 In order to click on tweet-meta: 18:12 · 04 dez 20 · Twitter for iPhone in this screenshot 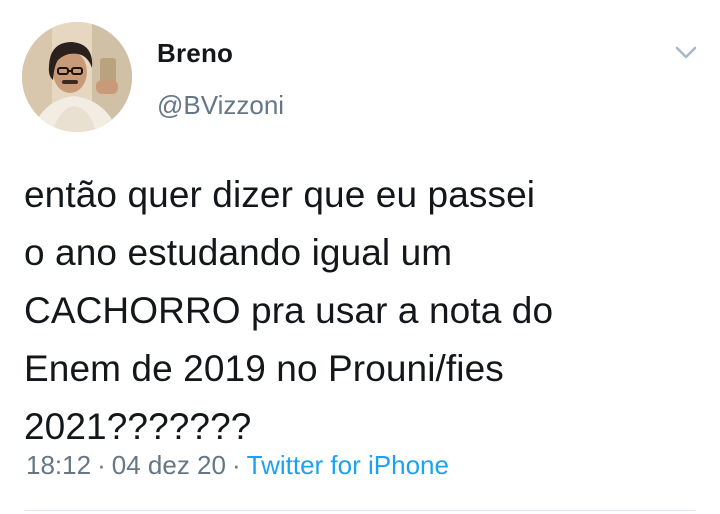, I will do `click(237, 465)`.